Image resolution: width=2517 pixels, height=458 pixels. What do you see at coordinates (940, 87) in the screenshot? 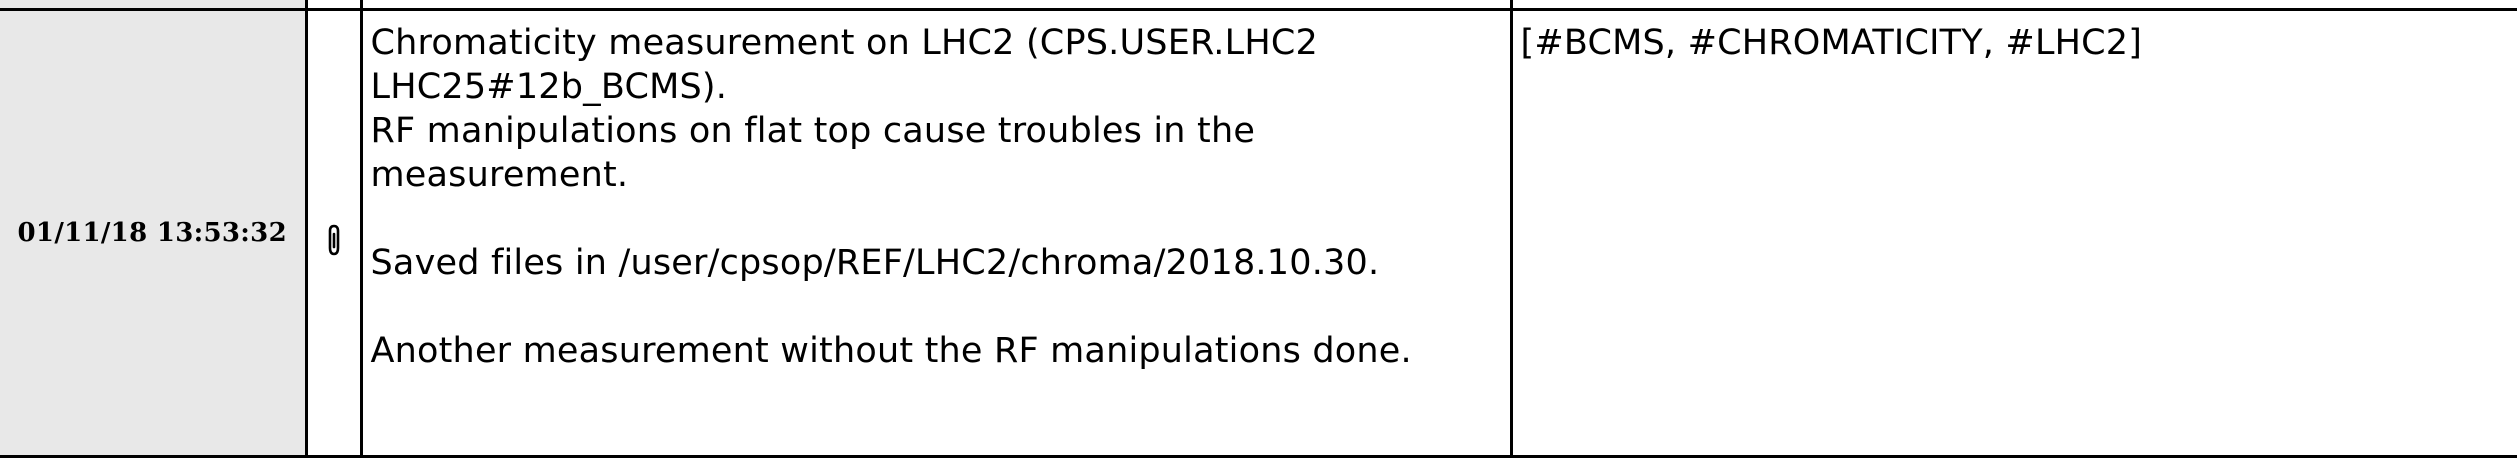
I see `comment-line: LHC25#12b_BCMS).` at bounding box center [940, 87].